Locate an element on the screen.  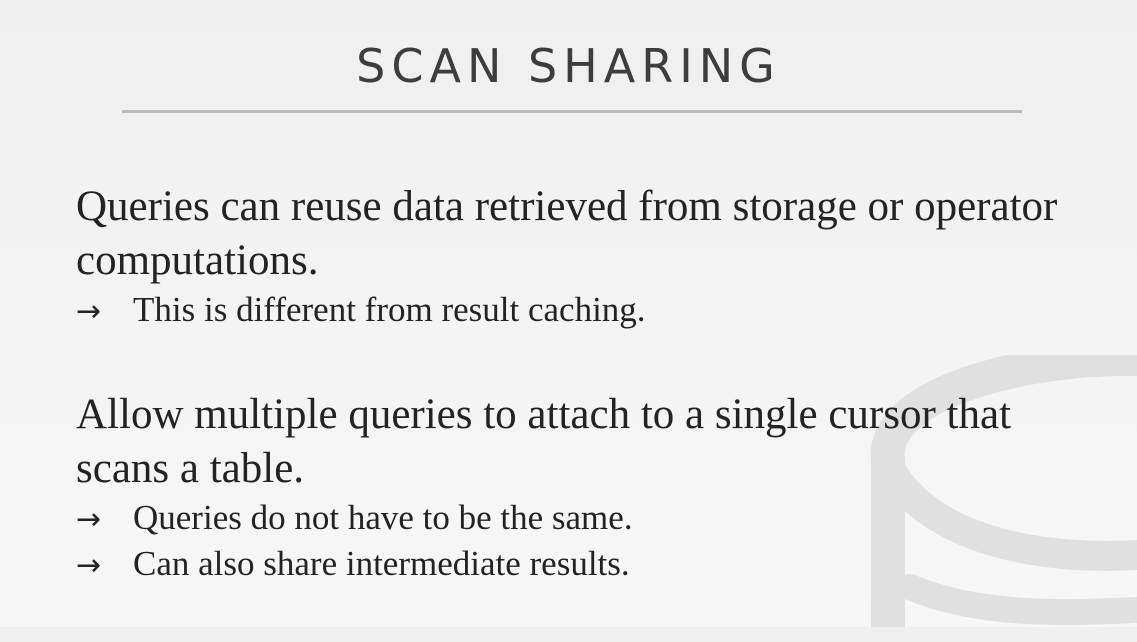
sub-bullet: → Queries do not have to be the same. is located at coordinates (576, 519).